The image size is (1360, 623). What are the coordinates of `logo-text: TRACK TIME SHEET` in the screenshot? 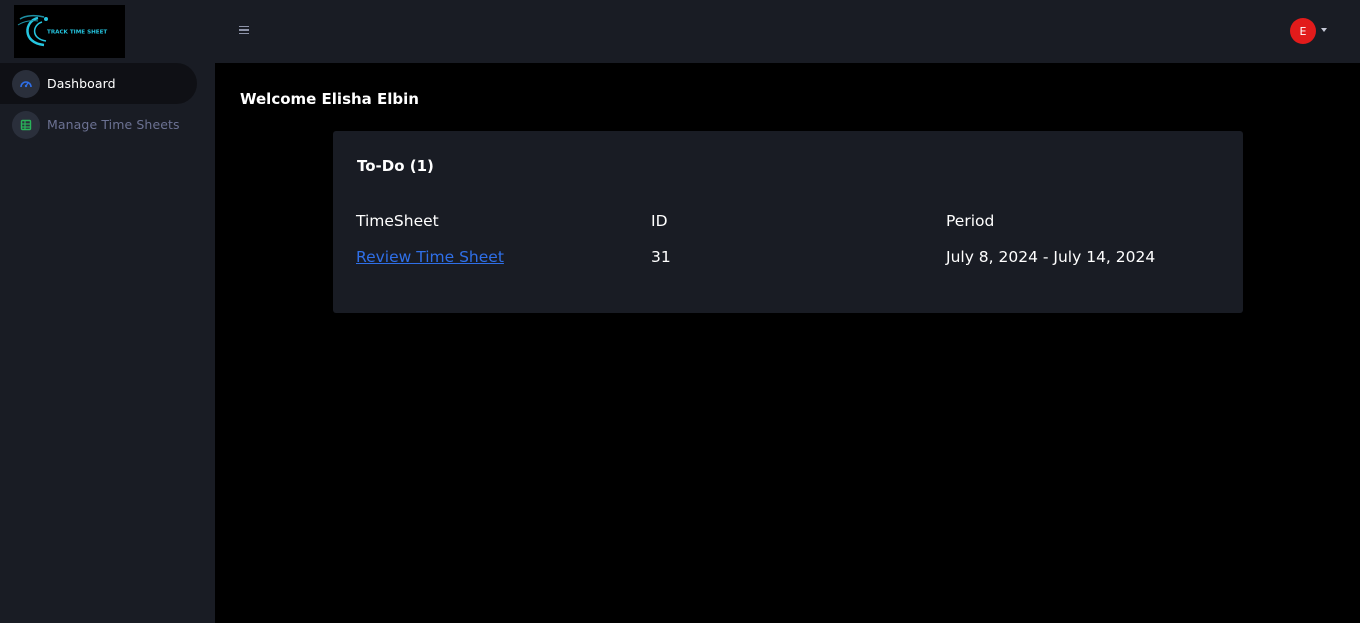 It's located at (77, 33).